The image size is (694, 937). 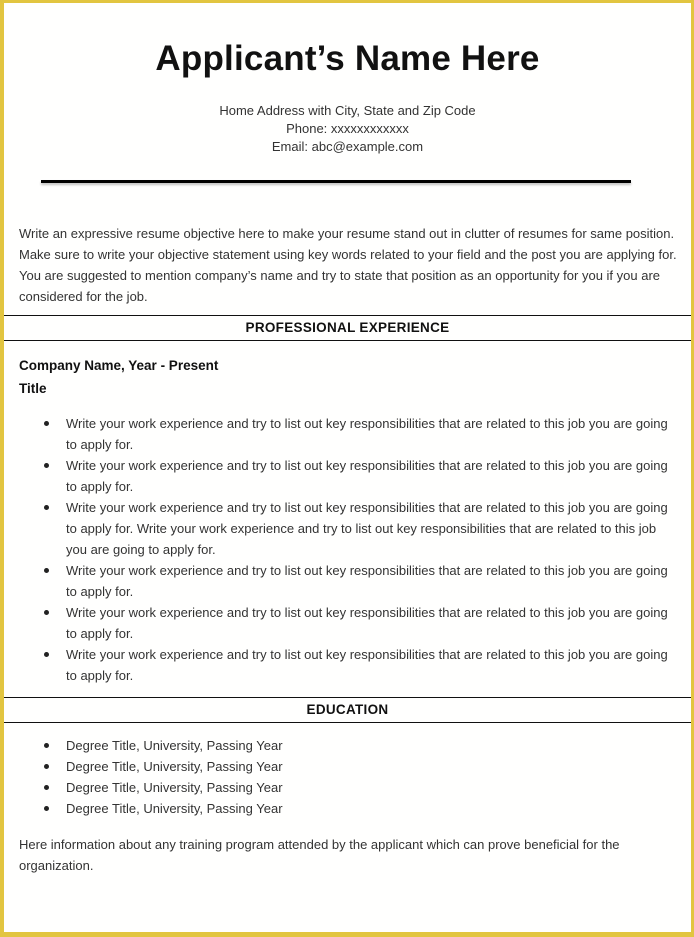 What do you see at coordinates (347, 328) in the screenshot?
I see `section-heading-experience: PROFESSIONAL EXPERIENCE` at bounding box center [347, 328].